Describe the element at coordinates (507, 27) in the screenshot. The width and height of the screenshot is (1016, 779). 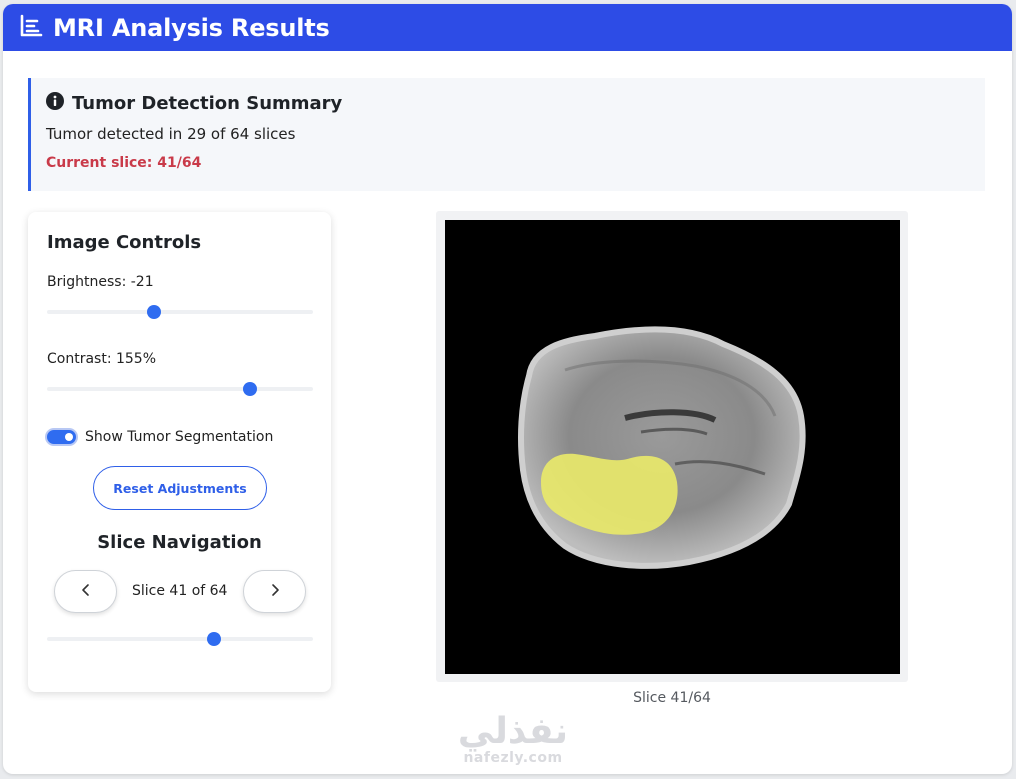
I see `app-header: MRI Analysis Results` at that location.